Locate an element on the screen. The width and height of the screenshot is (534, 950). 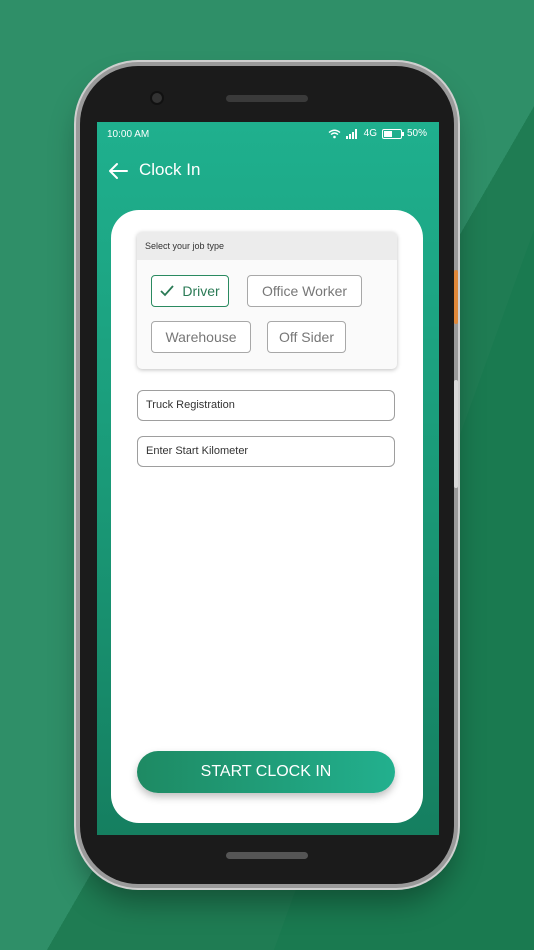
job-chip-off-sider: Off Sider is located at coordinates (306, 337).